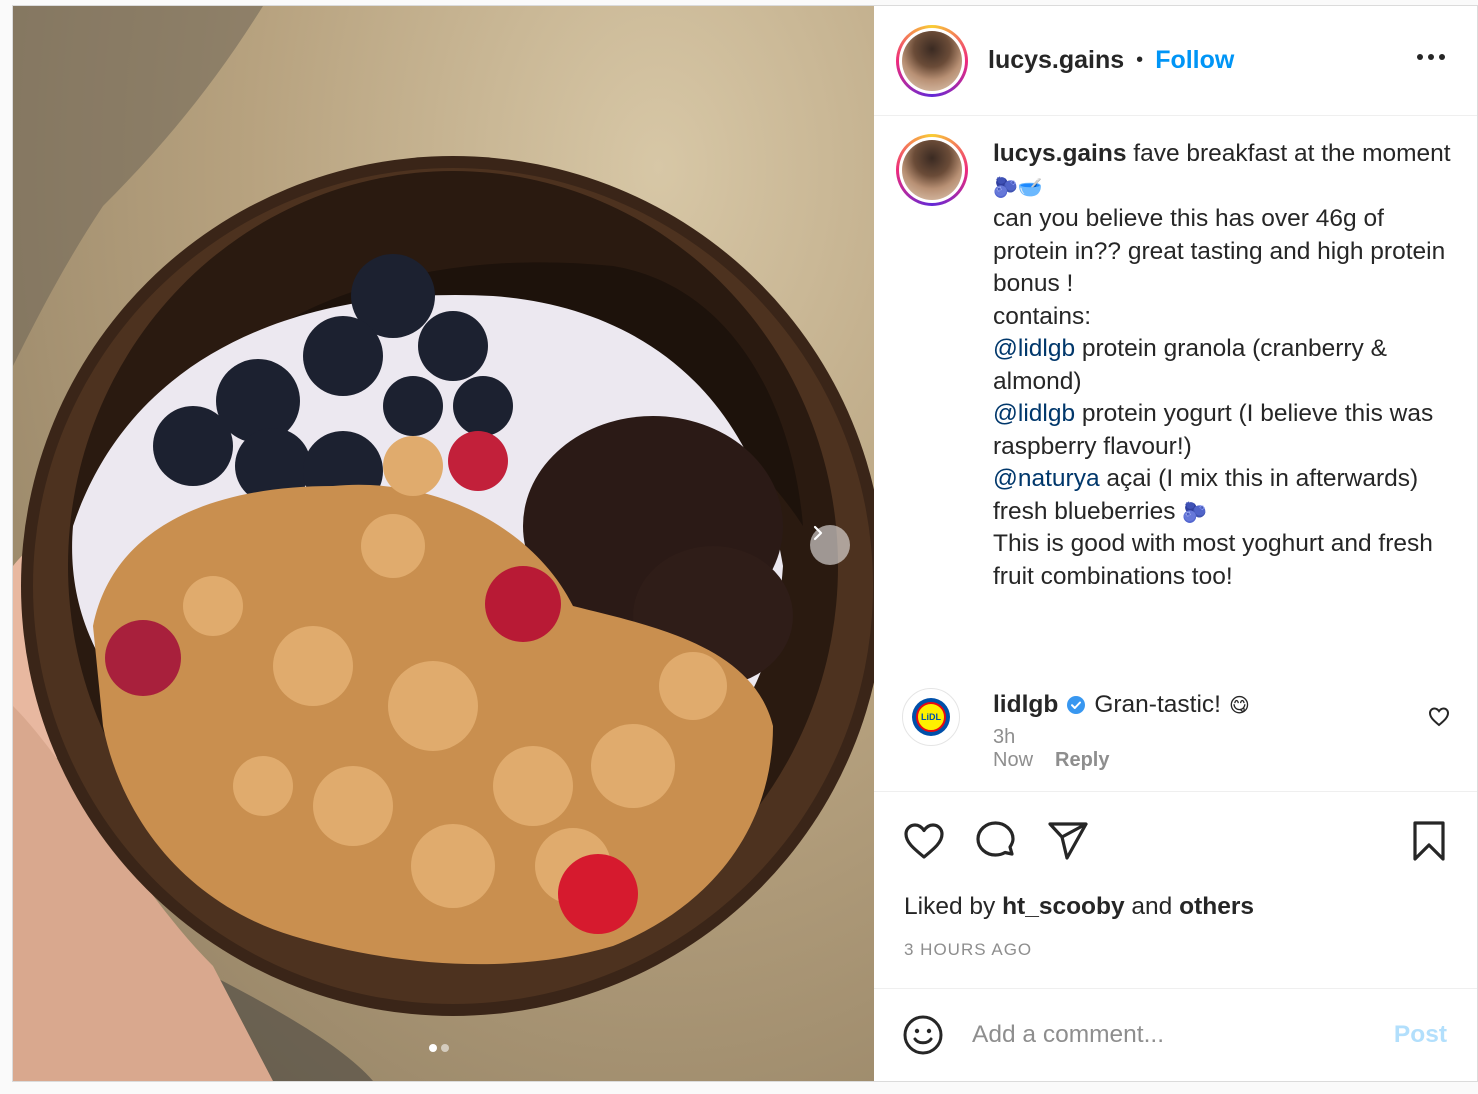 This screenshot has width=1478, height=1094. I want to click on comment-emoji: 😋, so click(1239, 705).